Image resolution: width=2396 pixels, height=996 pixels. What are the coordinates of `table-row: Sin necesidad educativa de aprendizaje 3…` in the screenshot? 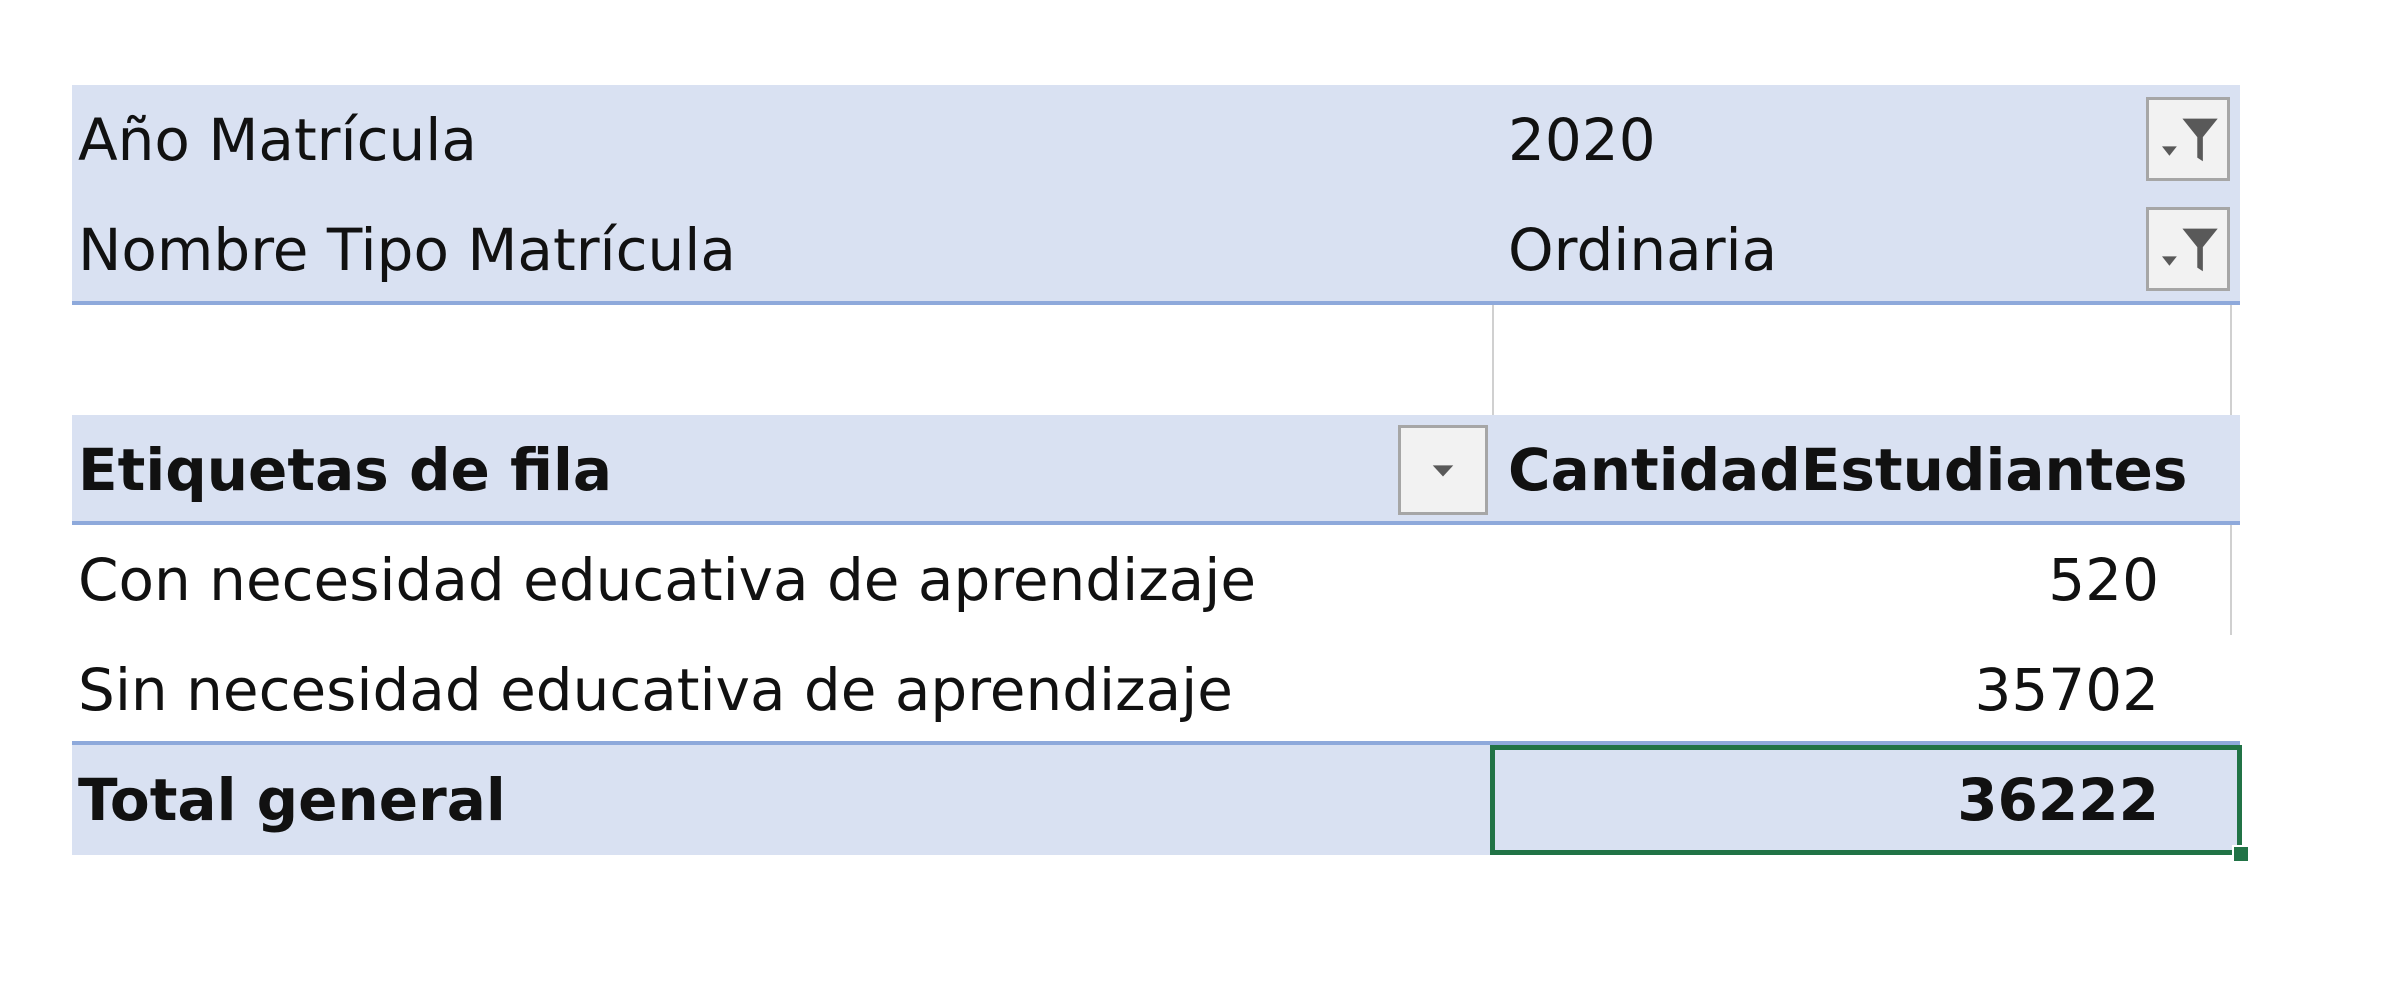 It's located at (1156, 690).